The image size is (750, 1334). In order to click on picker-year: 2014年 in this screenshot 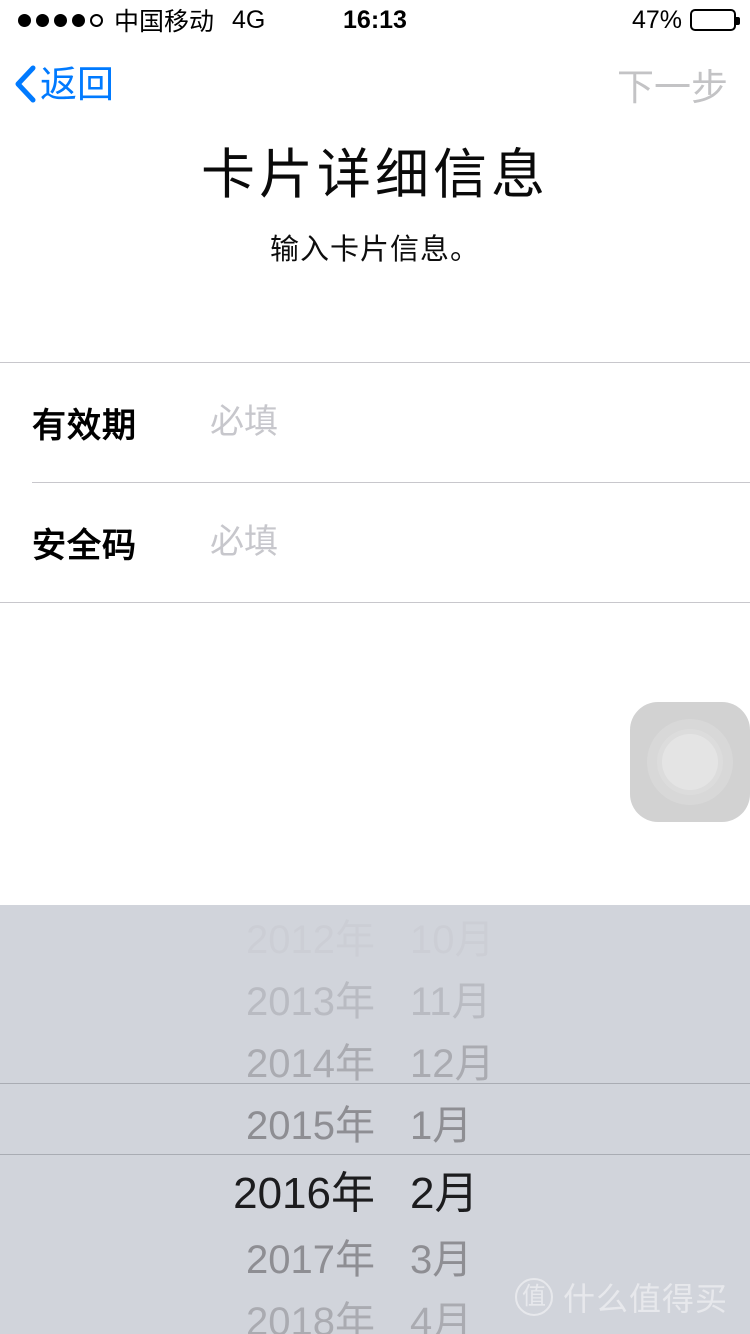, I will do `click(310, 1064)`.